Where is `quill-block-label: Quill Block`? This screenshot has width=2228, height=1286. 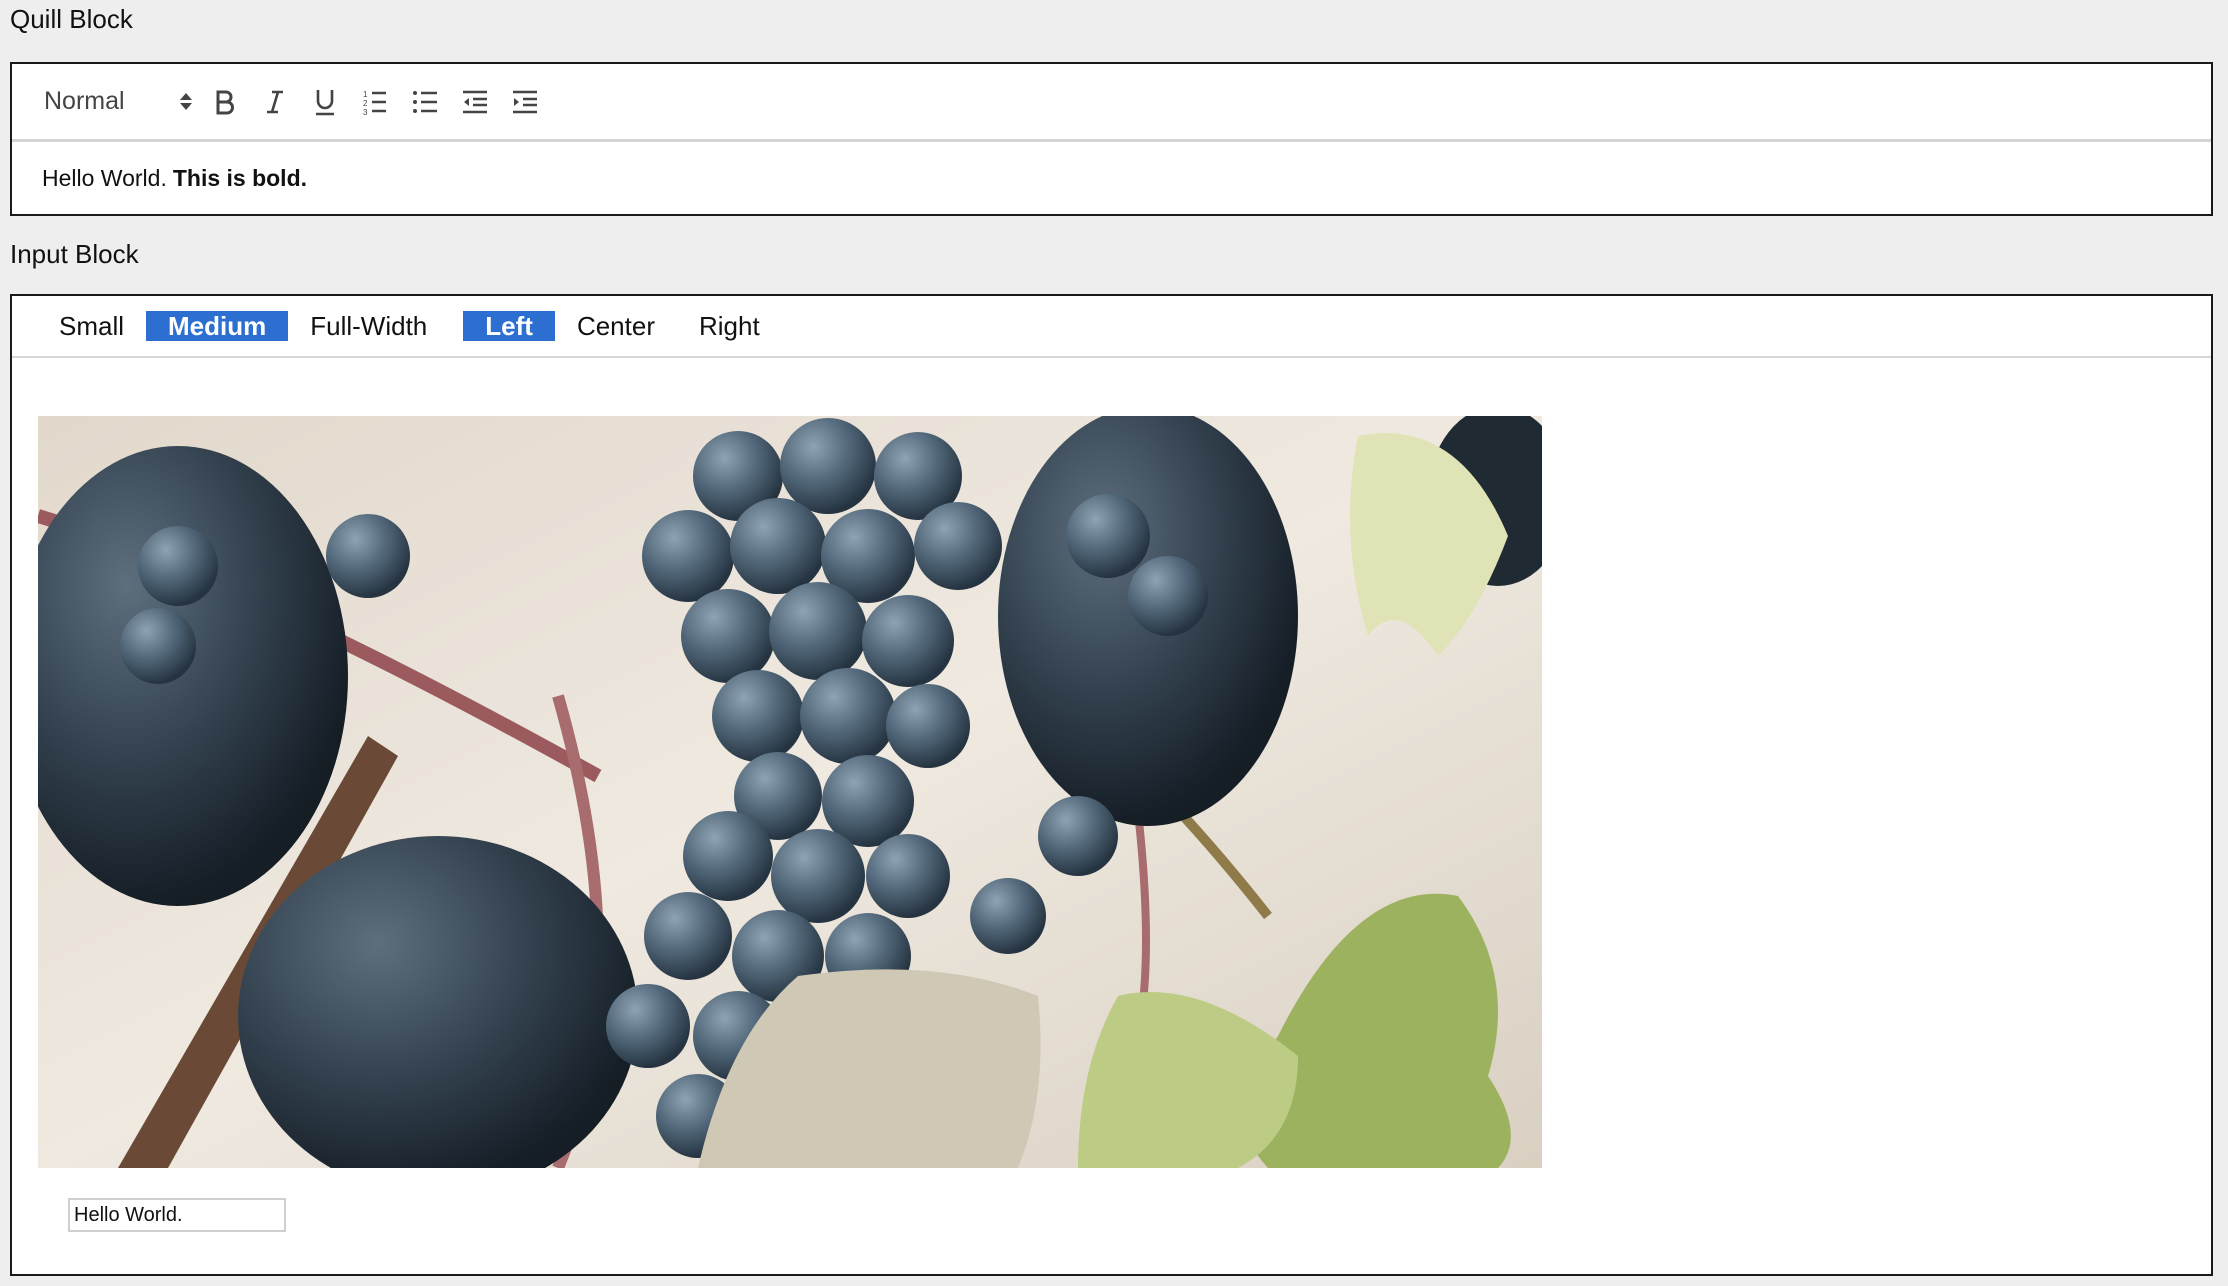
quill-block-label: Quill Block is located at coordinates (71, 19).